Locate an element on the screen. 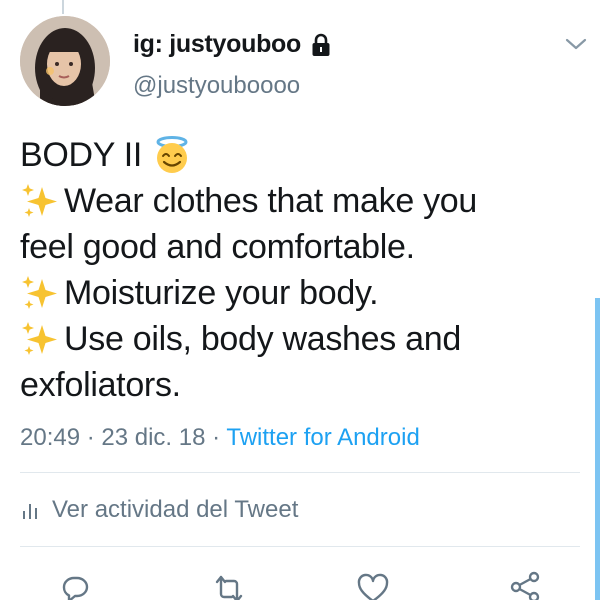 This screenshot has width=600, height=600. retweet-icon is located at coordinates (229, 586).